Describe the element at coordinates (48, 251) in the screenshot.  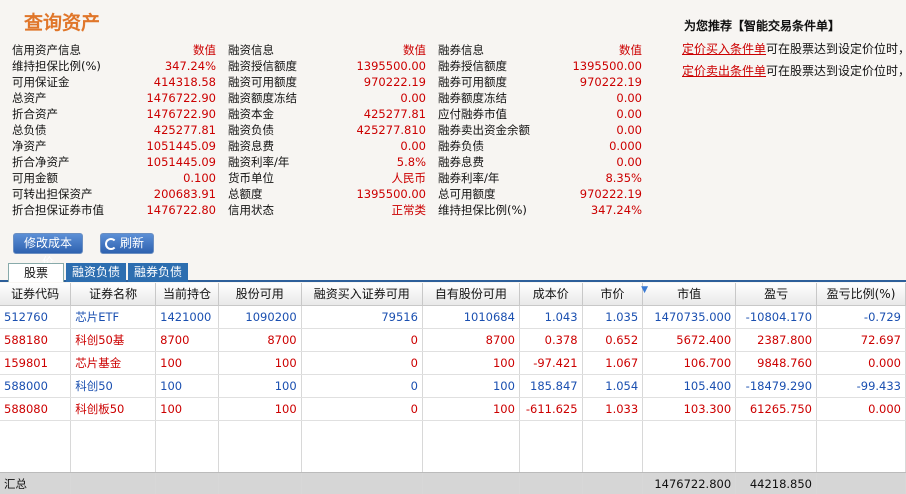
I see `modify-cost-button: 修改成本价` at that location.